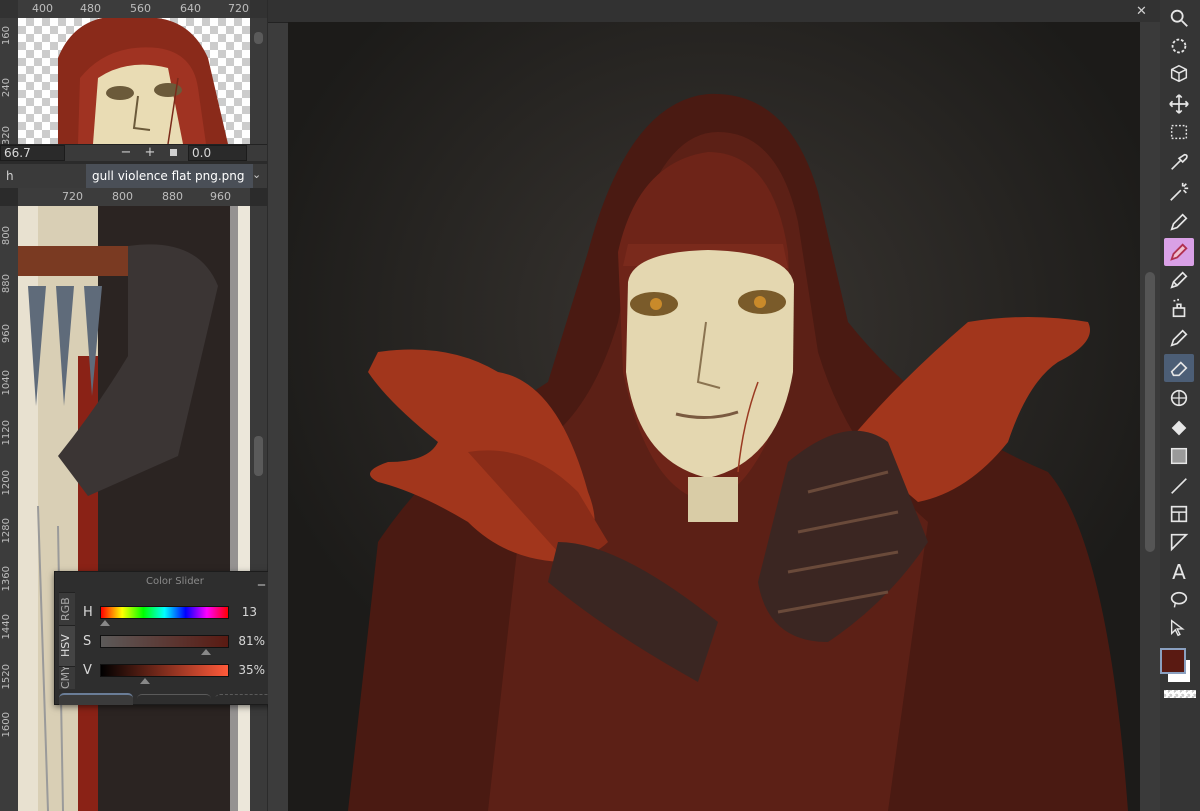  Describe the element at coordinates (105, 623) in the screenshot. I see `hue-slider-handle` at that location.